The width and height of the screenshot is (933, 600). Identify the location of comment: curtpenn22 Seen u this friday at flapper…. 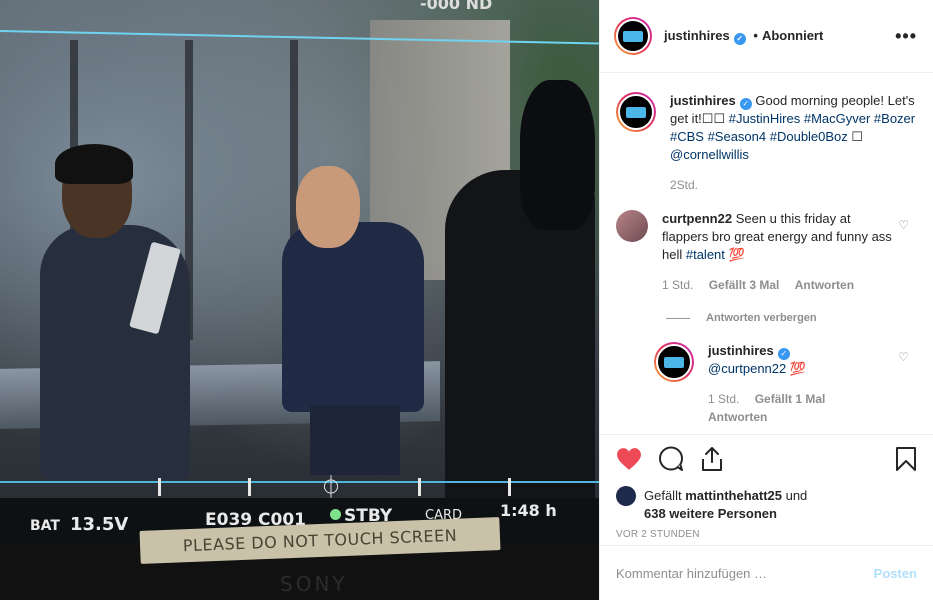
(766, 252).